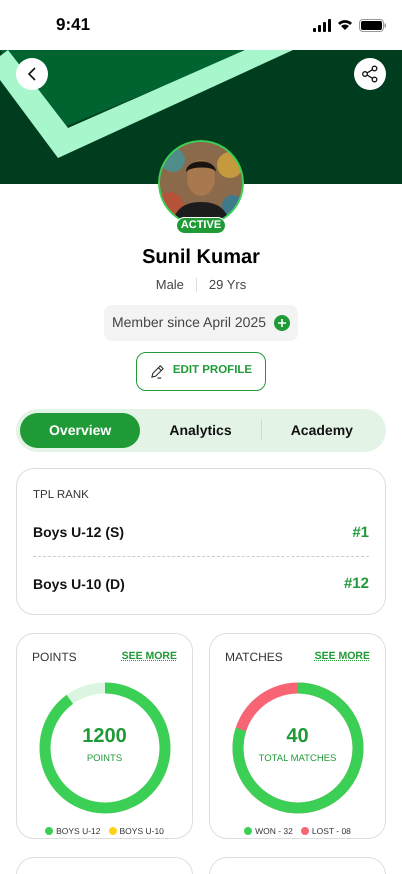 This screenshot has height=874, width=402. Describe the element at coordinates (322, 430) in the screenshot. I see `tab: Academy` at that location.